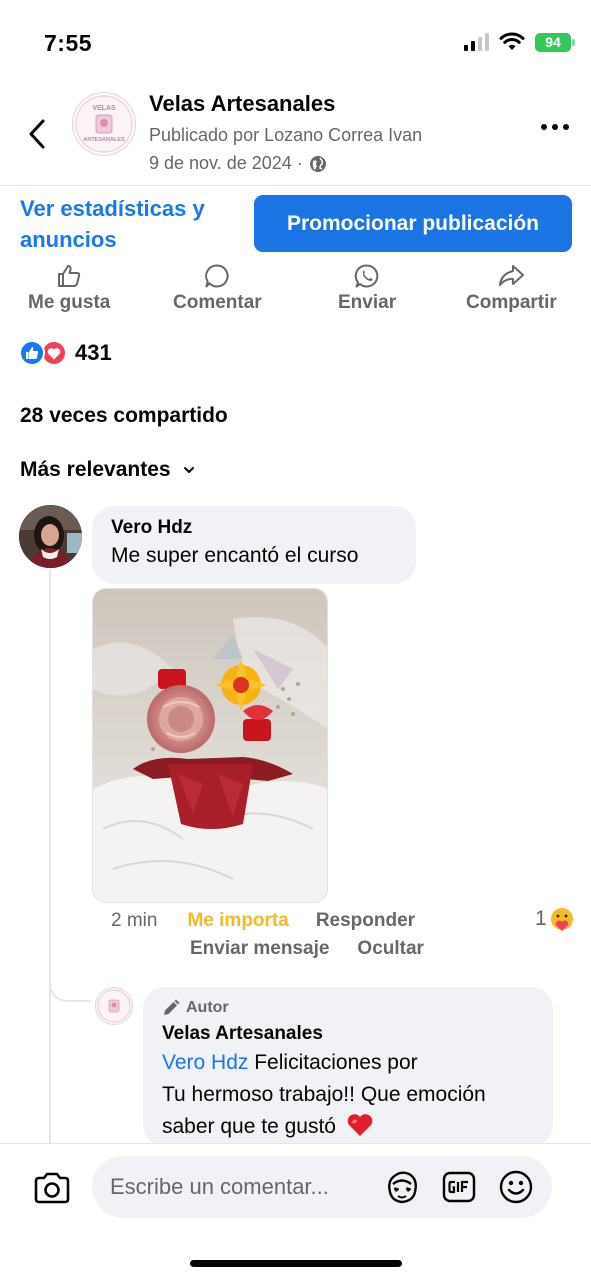 This screenshot has width=591, height=1280. Describe the element at coordinates (95, 469) in the screenshot. I see `sort-label: Más relevantes` at that location.